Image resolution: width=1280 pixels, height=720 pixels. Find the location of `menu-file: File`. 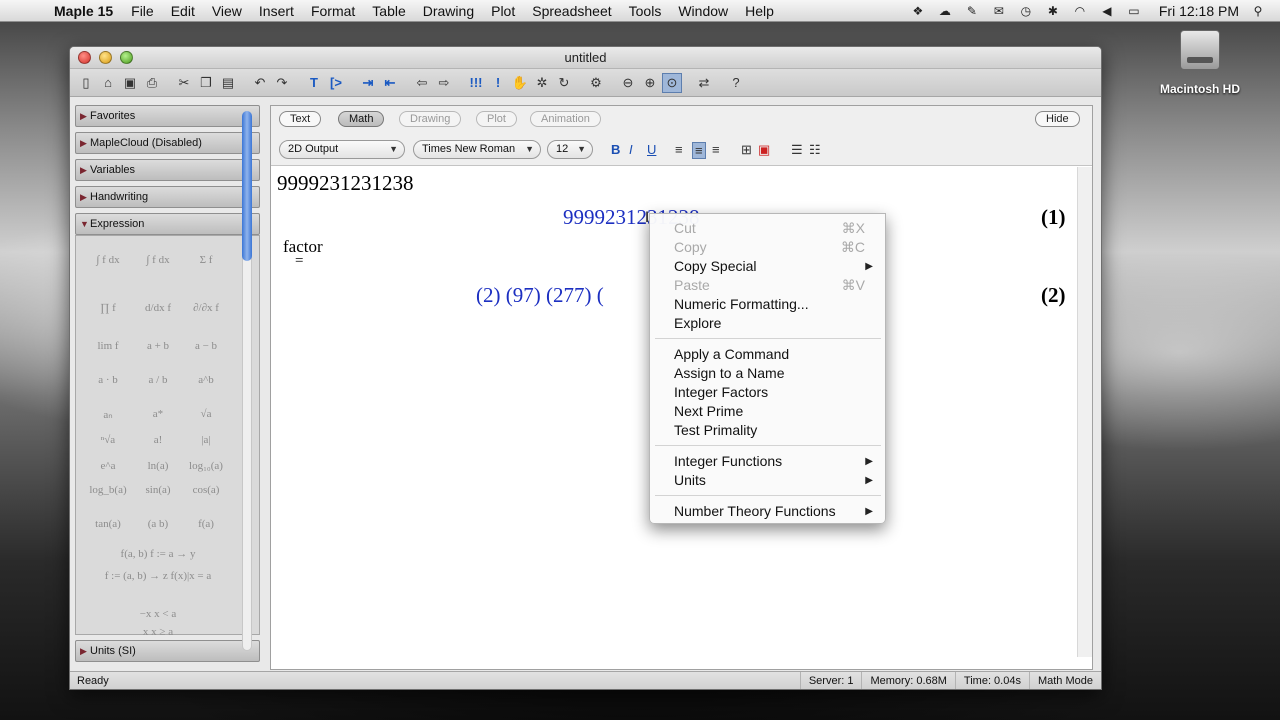

menu-file: File is located at coordinates (142, 11).